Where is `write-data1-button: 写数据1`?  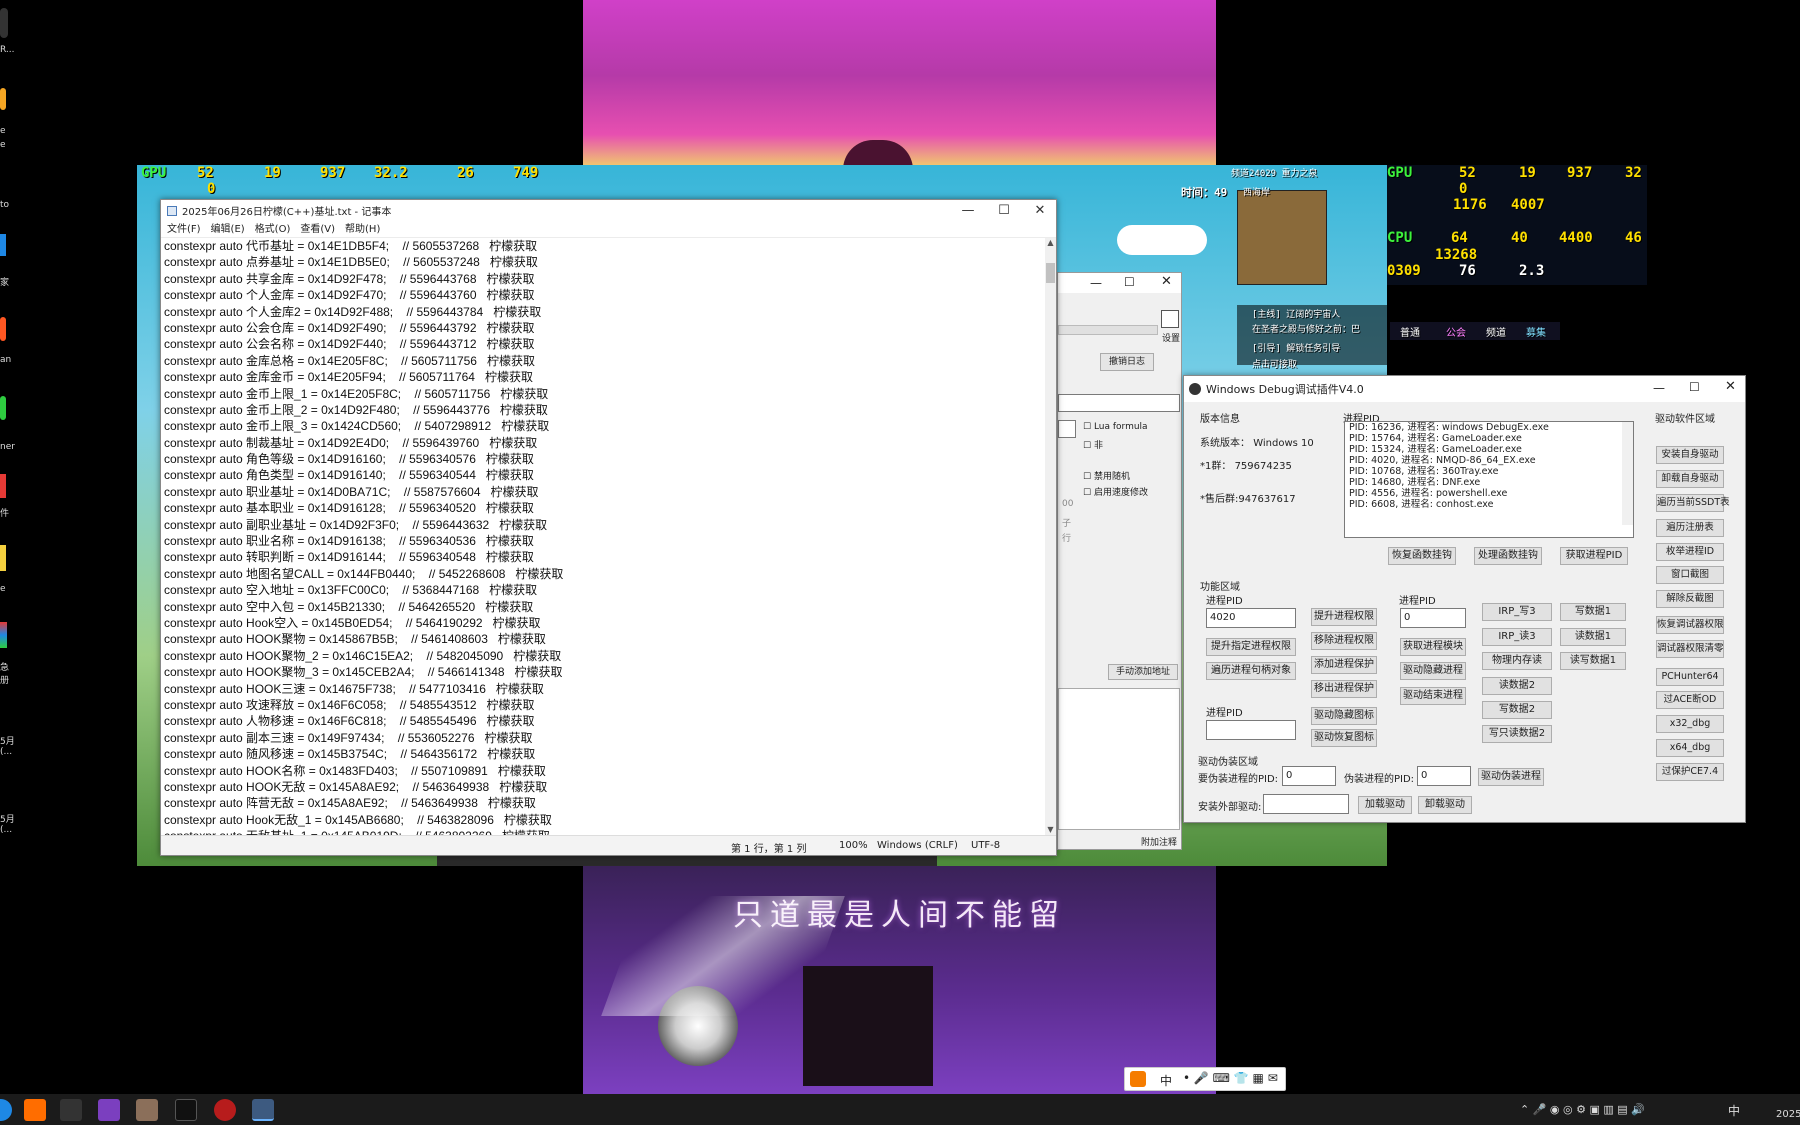
write-data1-button: 写数据1 is located at coordinates (1593, 612).